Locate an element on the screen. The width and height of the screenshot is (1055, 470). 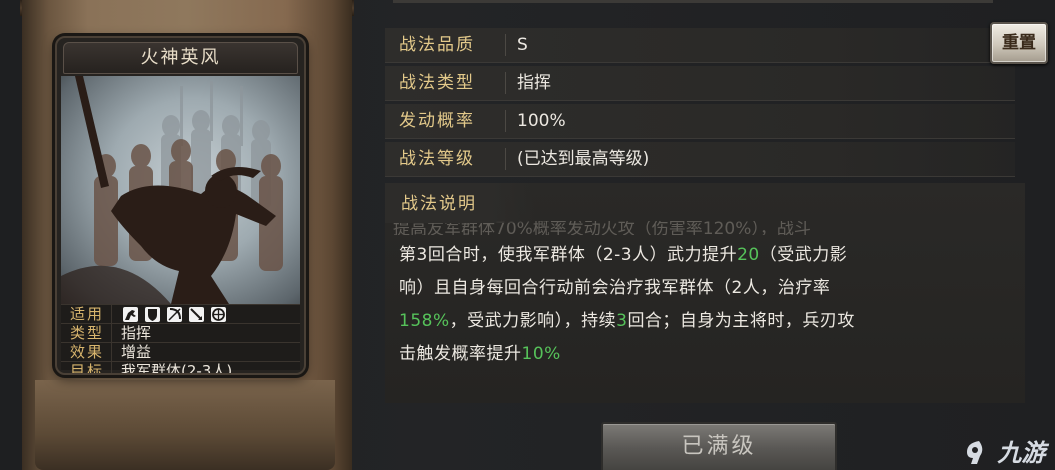
tactic-card-info: 适用 类型 指挥 效果 增益 目标 我军群体(2-3人) is located at coordinates (180, 338).